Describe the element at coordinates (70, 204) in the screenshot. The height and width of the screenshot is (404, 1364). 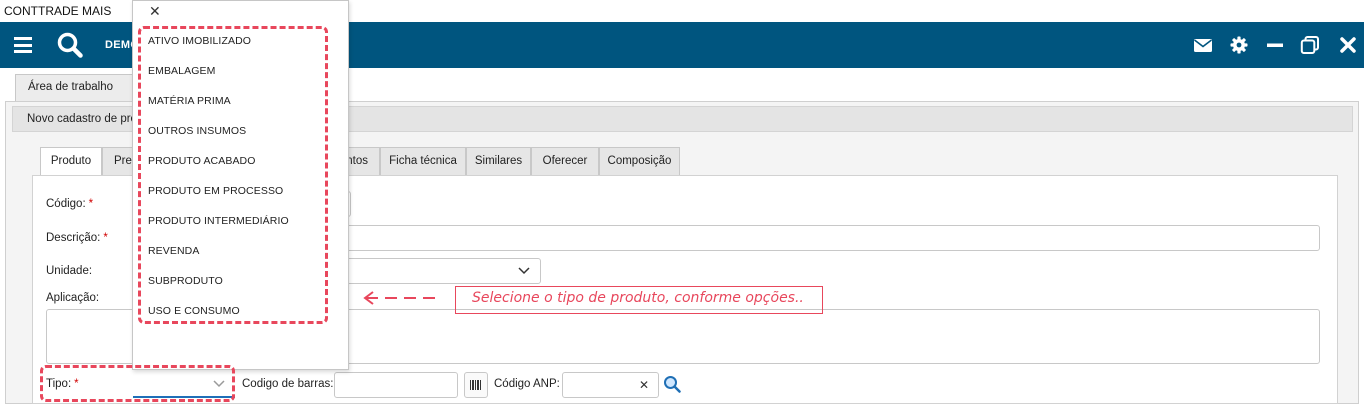
I see `codigo-label: Código: *` at that location.